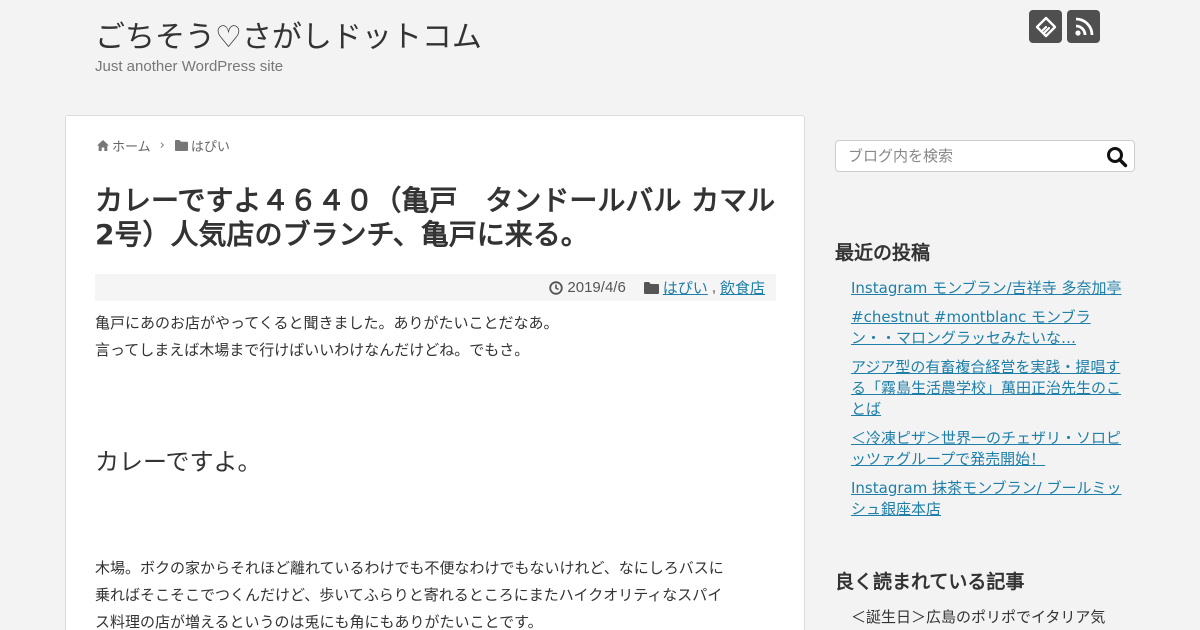  I want to click on popular-post-link: ＜誕生日＞広島のポリポでイタリア気, so click(991, 617).